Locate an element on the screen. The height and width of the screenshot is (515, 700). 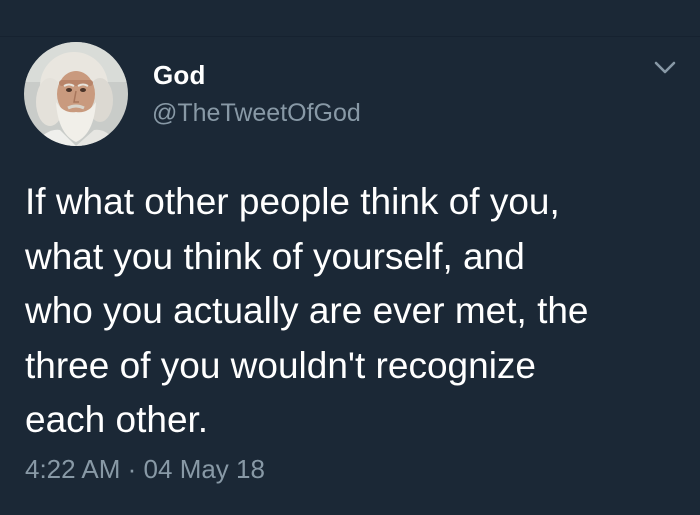
author-handle: @TheTweetOfGod is located at coordinates (256, 113).